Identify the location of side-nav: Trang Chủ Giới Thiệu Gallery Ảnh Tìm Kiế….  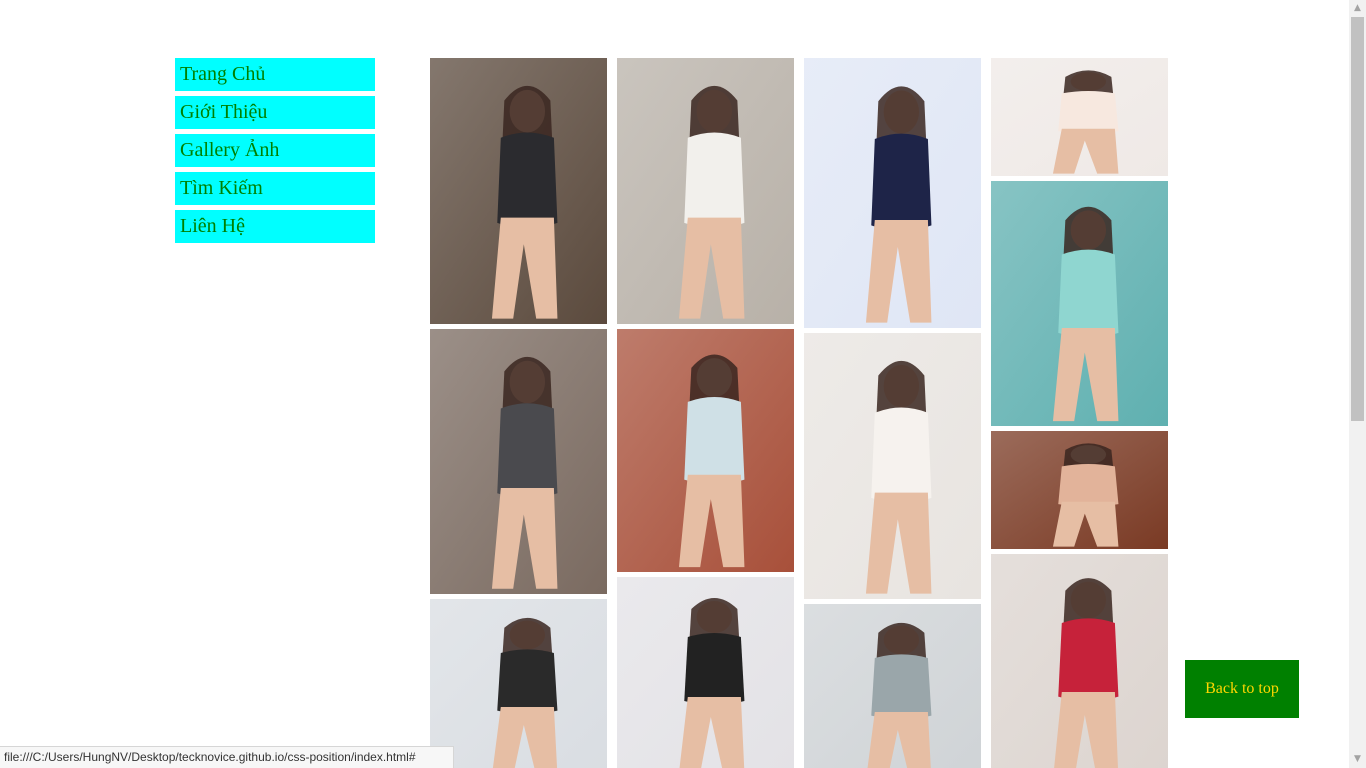
(275, 153).